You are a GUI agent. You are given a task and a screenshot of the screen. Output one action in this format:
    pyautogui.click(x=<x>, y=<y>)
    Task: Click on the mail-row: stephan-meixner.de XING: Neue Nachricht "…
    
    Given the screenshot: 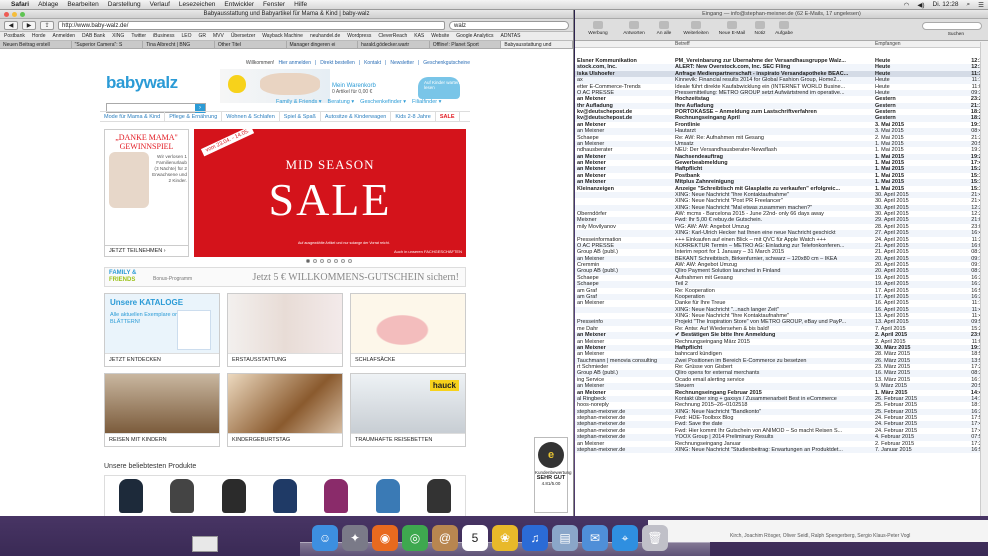 What is the action you would take?
    pyautogui.click(x=781, y=450)
    